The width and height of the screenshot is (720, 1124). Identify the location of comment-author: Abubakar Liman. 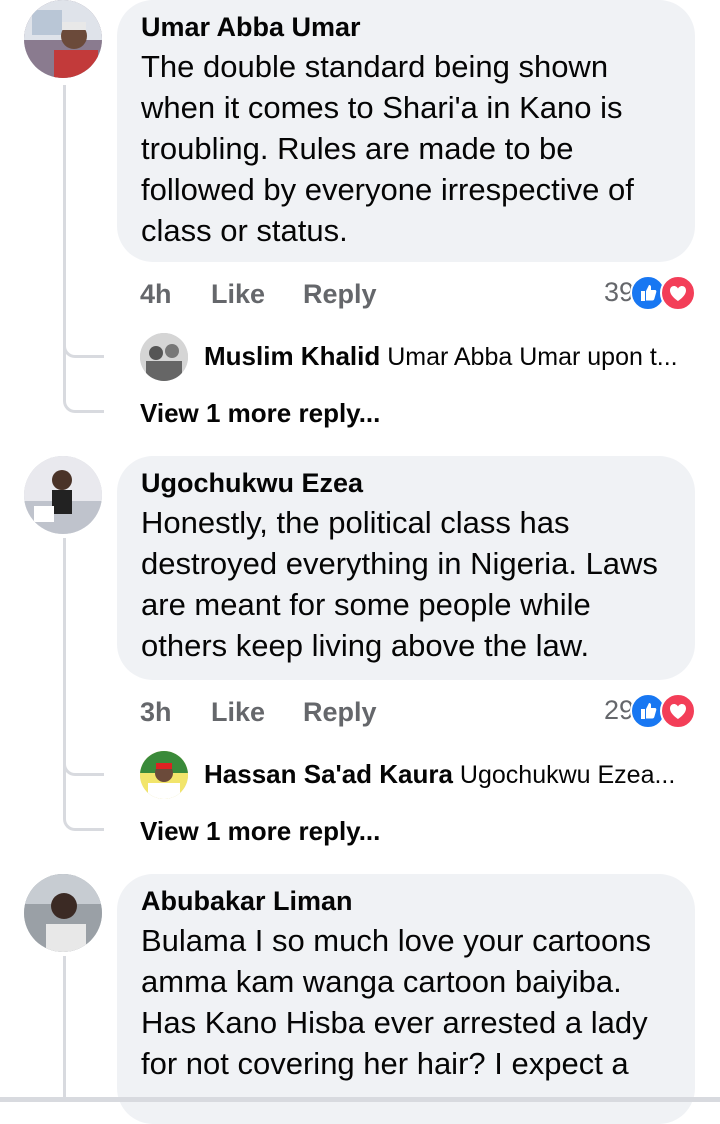
(406, 901).